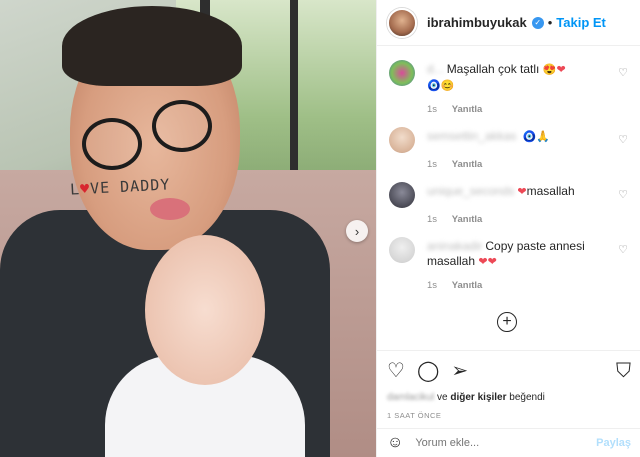  I want to click on praying-hands-emoji-icon: 🙏, so click(543, 137).